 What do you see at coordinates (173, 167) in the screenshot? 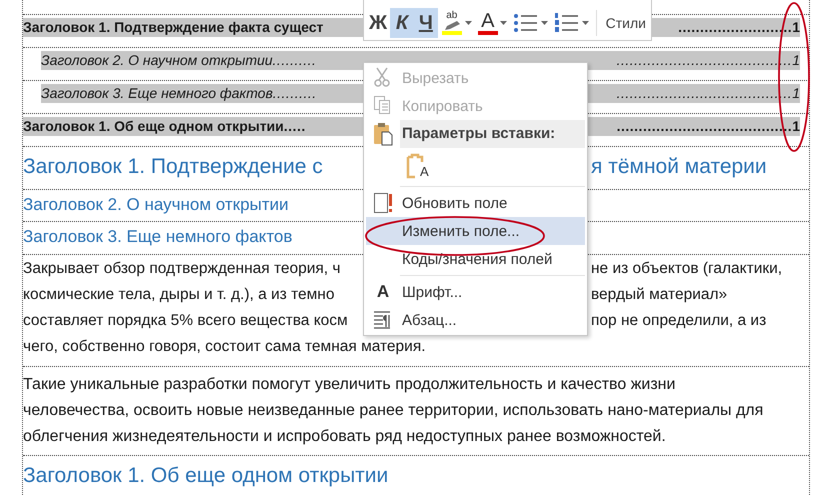
I see `heading-text: Заголовок 1. Подтверждение с` at bounding box center [173, 167].